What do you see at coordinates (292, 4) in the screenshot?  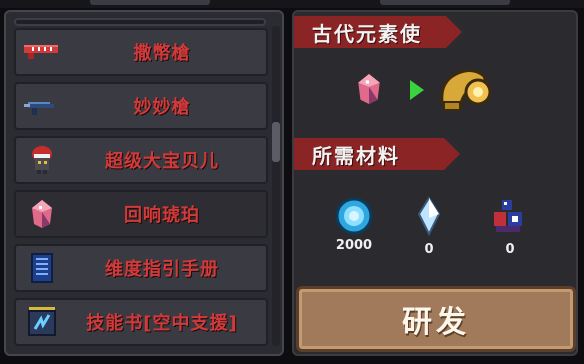 I see `top-strip` at bounding box center [292, 4].